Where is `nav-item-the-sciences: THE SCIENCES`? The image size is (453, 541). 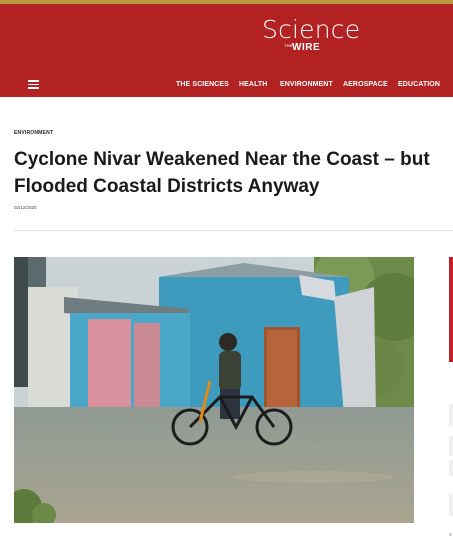 nav-item-the-sciences: THE SCIENCES is located at coordinates (202, 84).